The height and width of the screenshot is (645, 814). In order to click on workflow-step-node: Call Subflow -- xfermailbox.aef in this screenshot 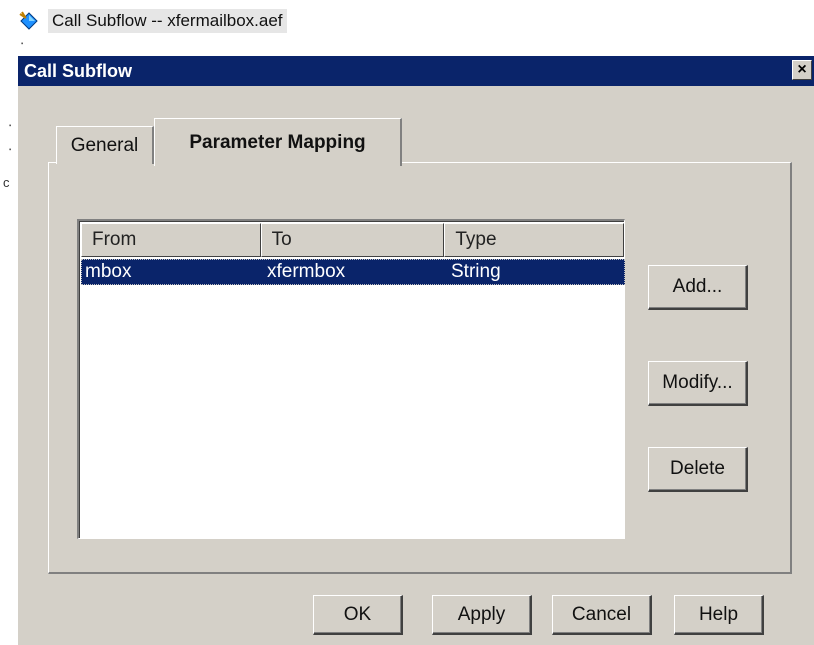, I will do `click(152, 21)`.